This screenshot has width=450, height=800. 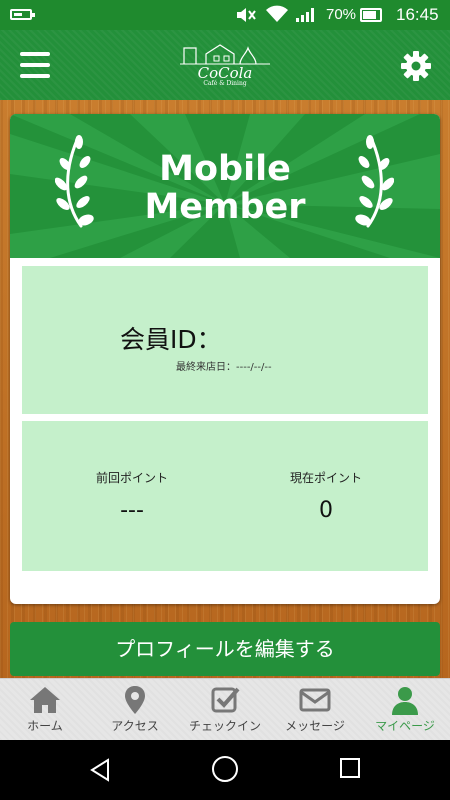 I want to click on tab-home: ホーム, so click(x=45, y=710).